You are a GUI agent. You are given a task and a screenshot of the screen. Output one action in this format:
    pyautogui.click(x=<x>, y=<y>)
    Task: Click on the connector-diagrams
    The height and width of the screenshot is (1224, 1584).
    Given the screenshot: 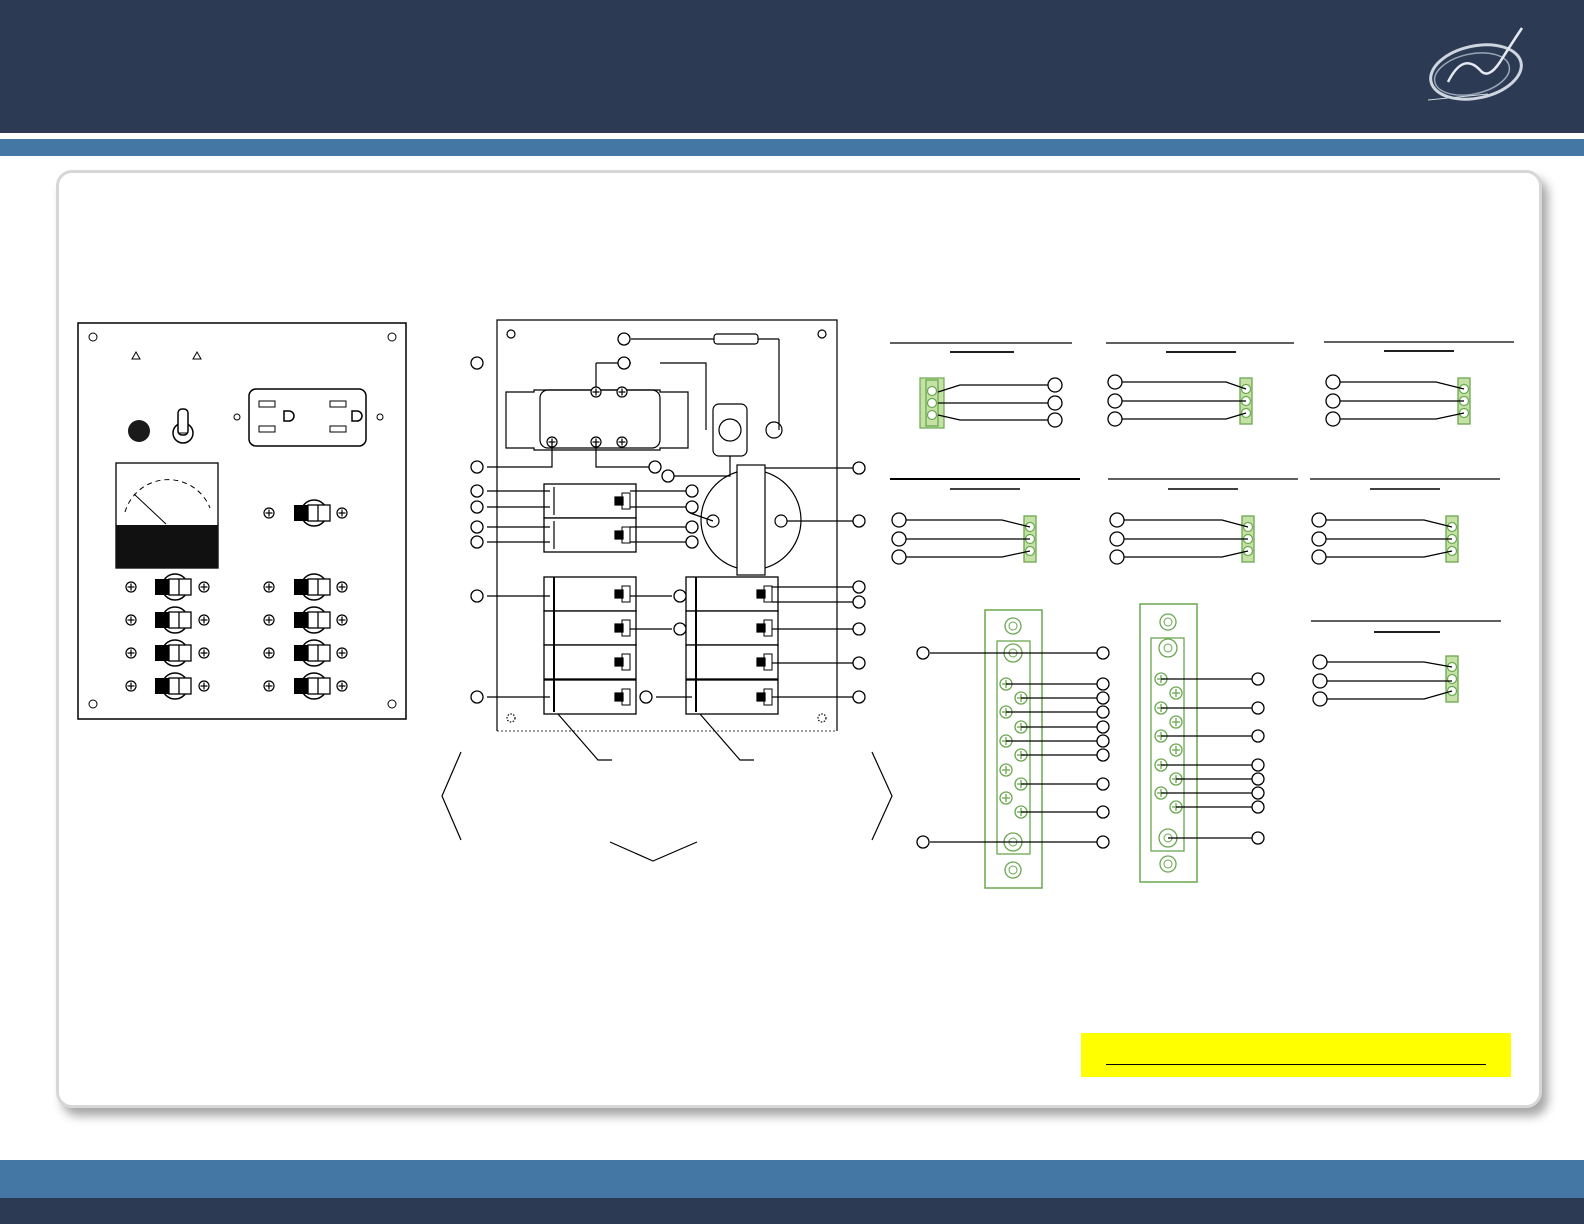 What is the action you would take?
    pyautogui.click(x=1202, y=522)
    